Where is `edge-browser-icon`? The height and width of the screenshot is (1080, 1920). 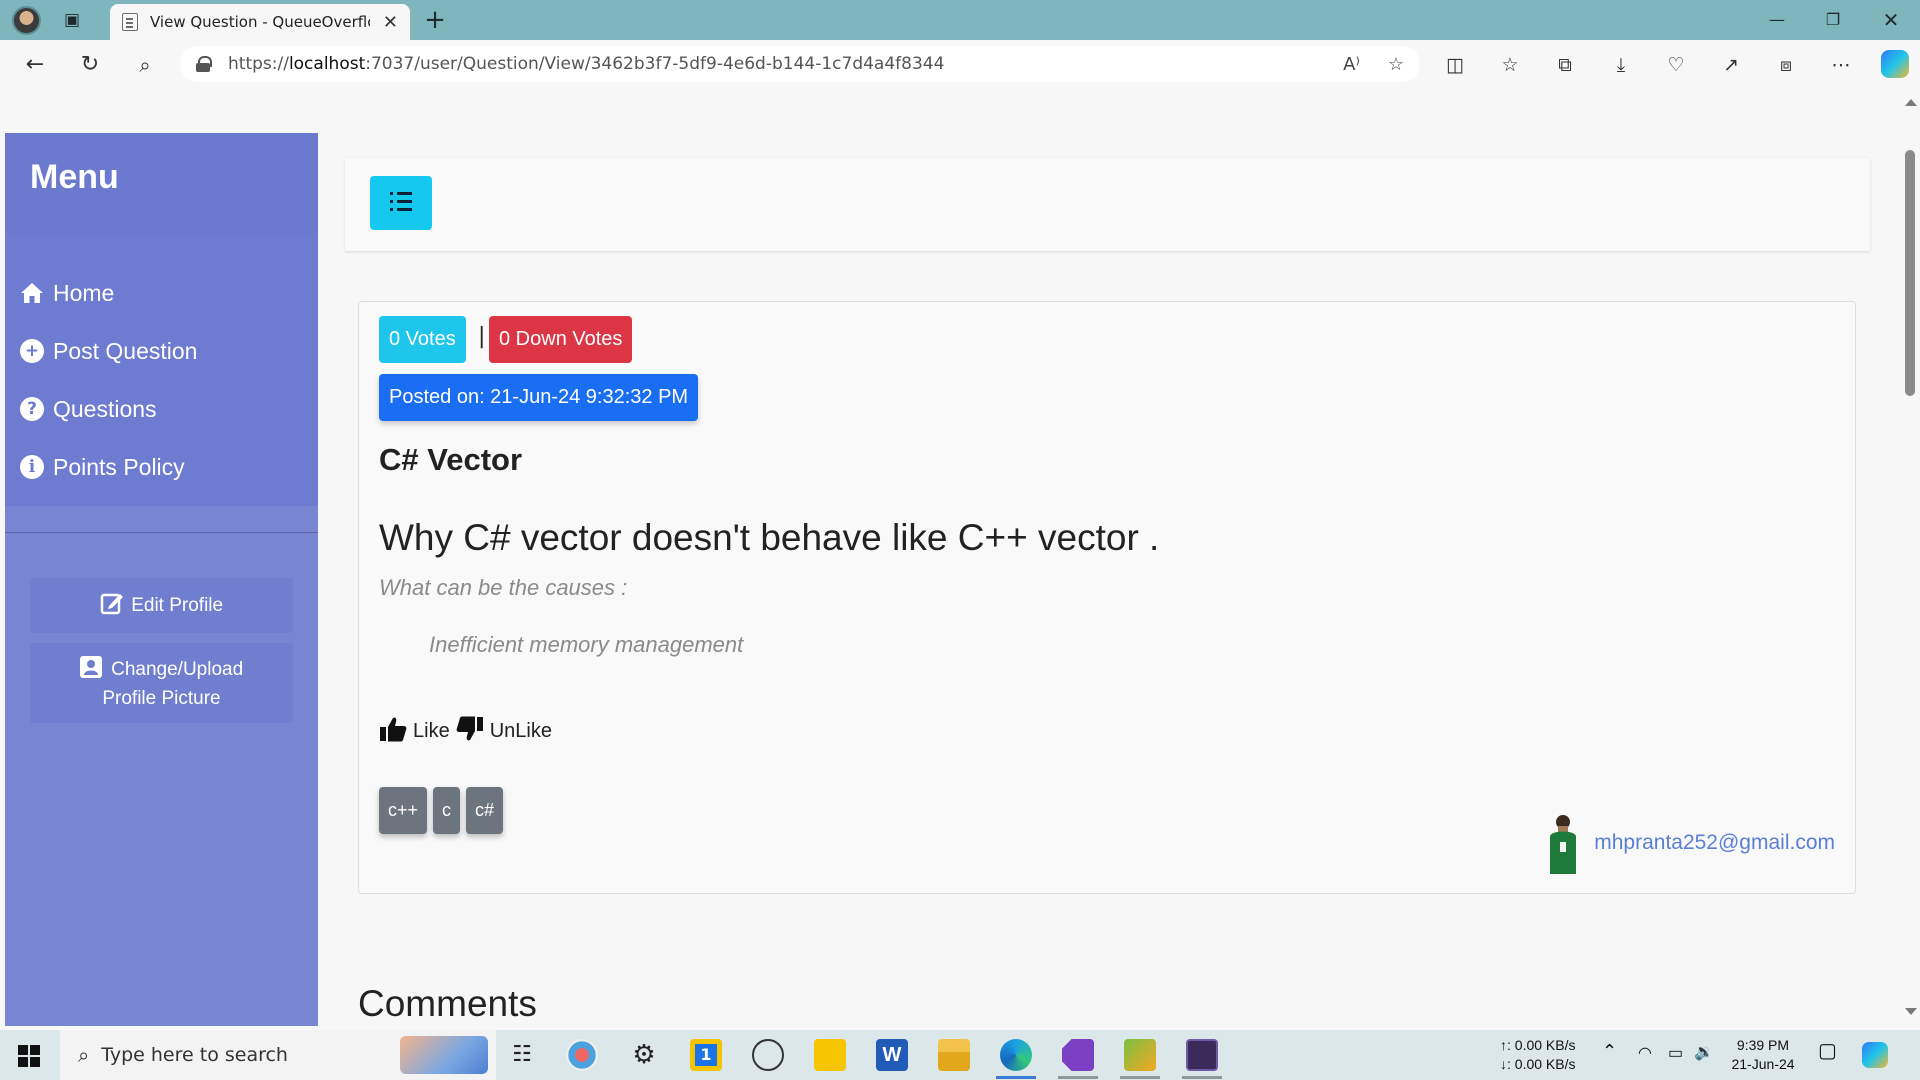
edge-browser-icon is located at coordinates (1016, 1055).